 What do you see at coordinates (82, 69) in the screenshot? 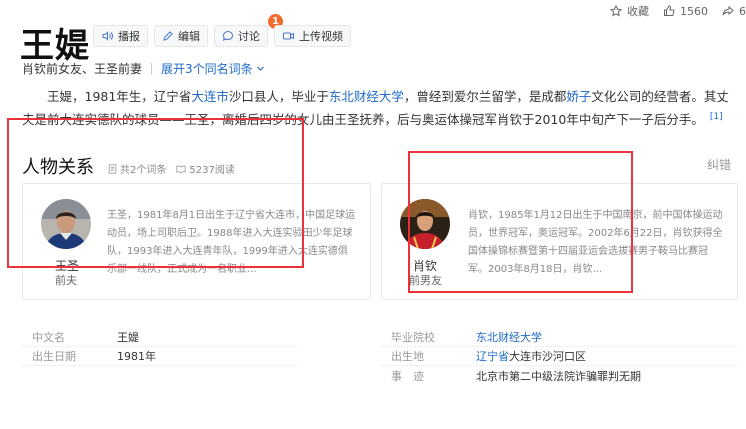
I see `lemma-desc: 肖钦前女友、王圣前妻` at bounding box center [82, 69].